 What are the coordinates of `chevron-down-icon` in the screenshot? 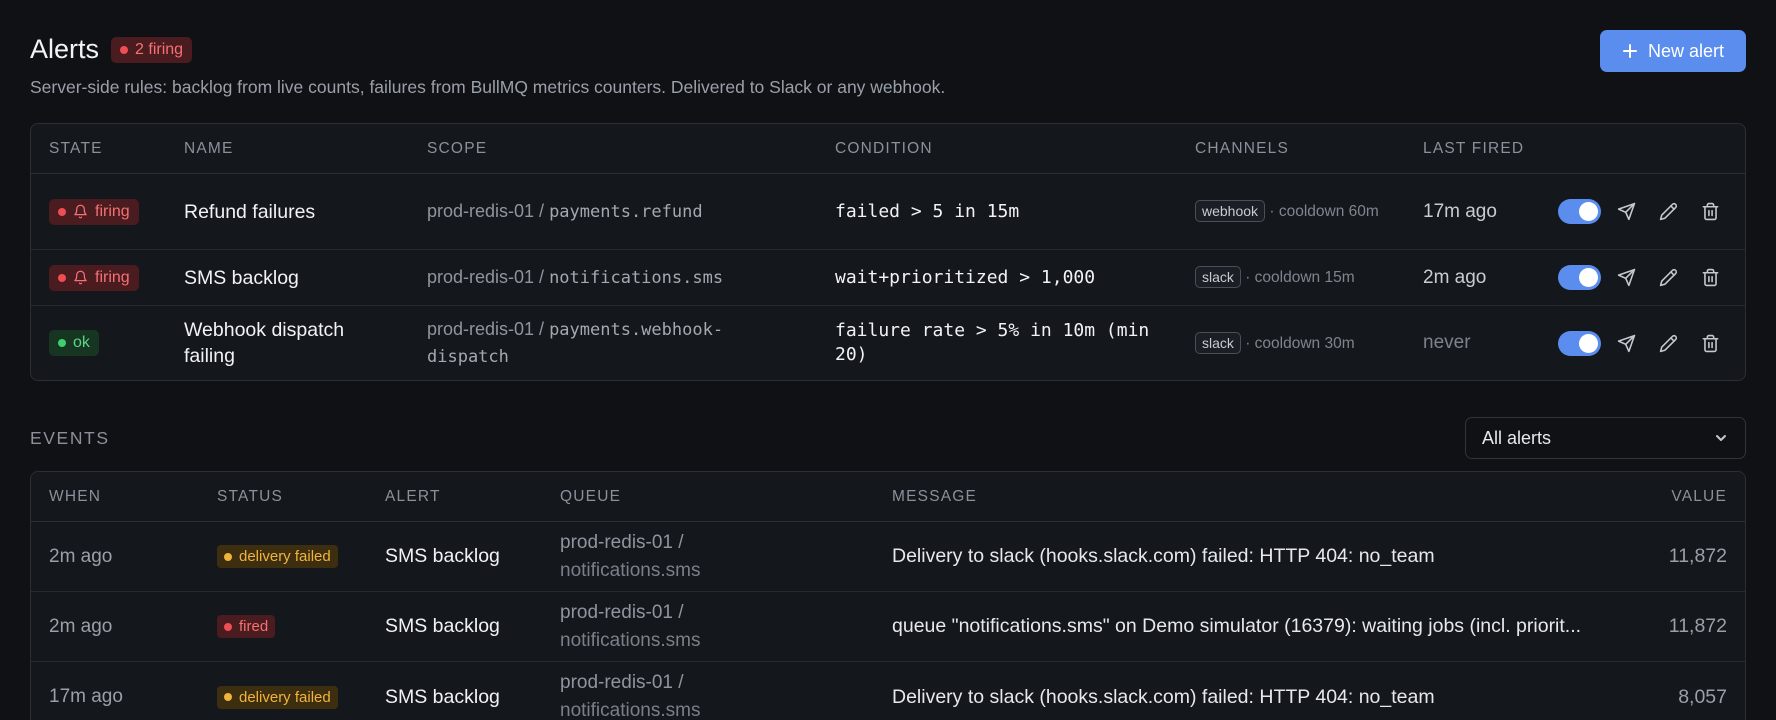 It's located at (1721, 438).